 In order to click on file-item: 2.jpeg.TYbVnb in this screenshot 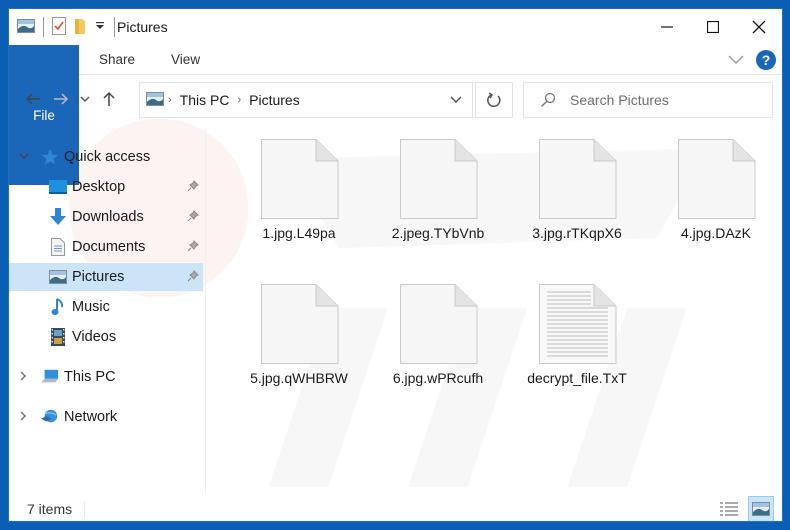, I will do `click(438, 209)`.